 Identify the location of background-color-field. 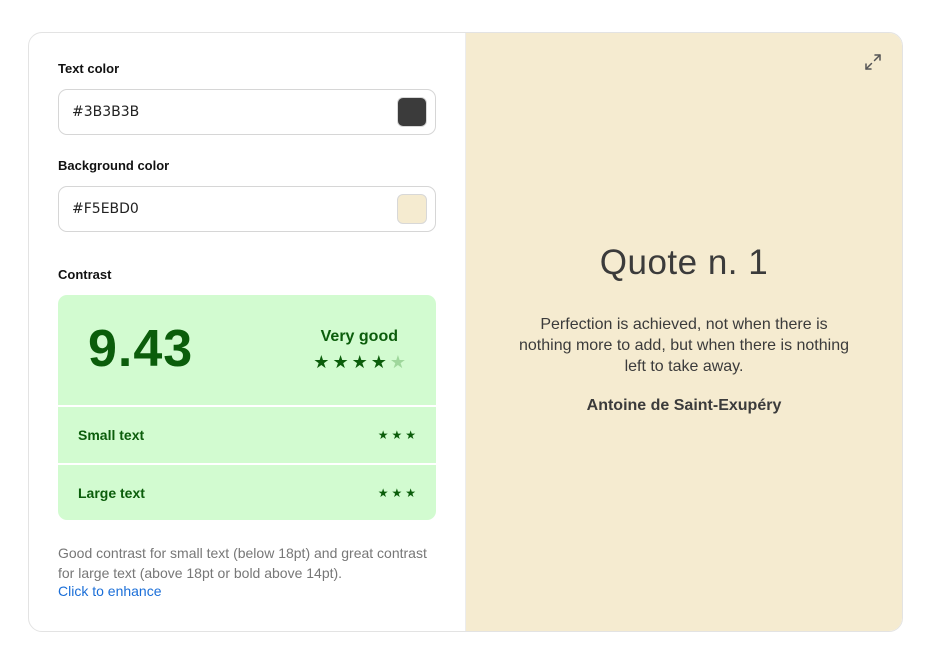
(247, 209).